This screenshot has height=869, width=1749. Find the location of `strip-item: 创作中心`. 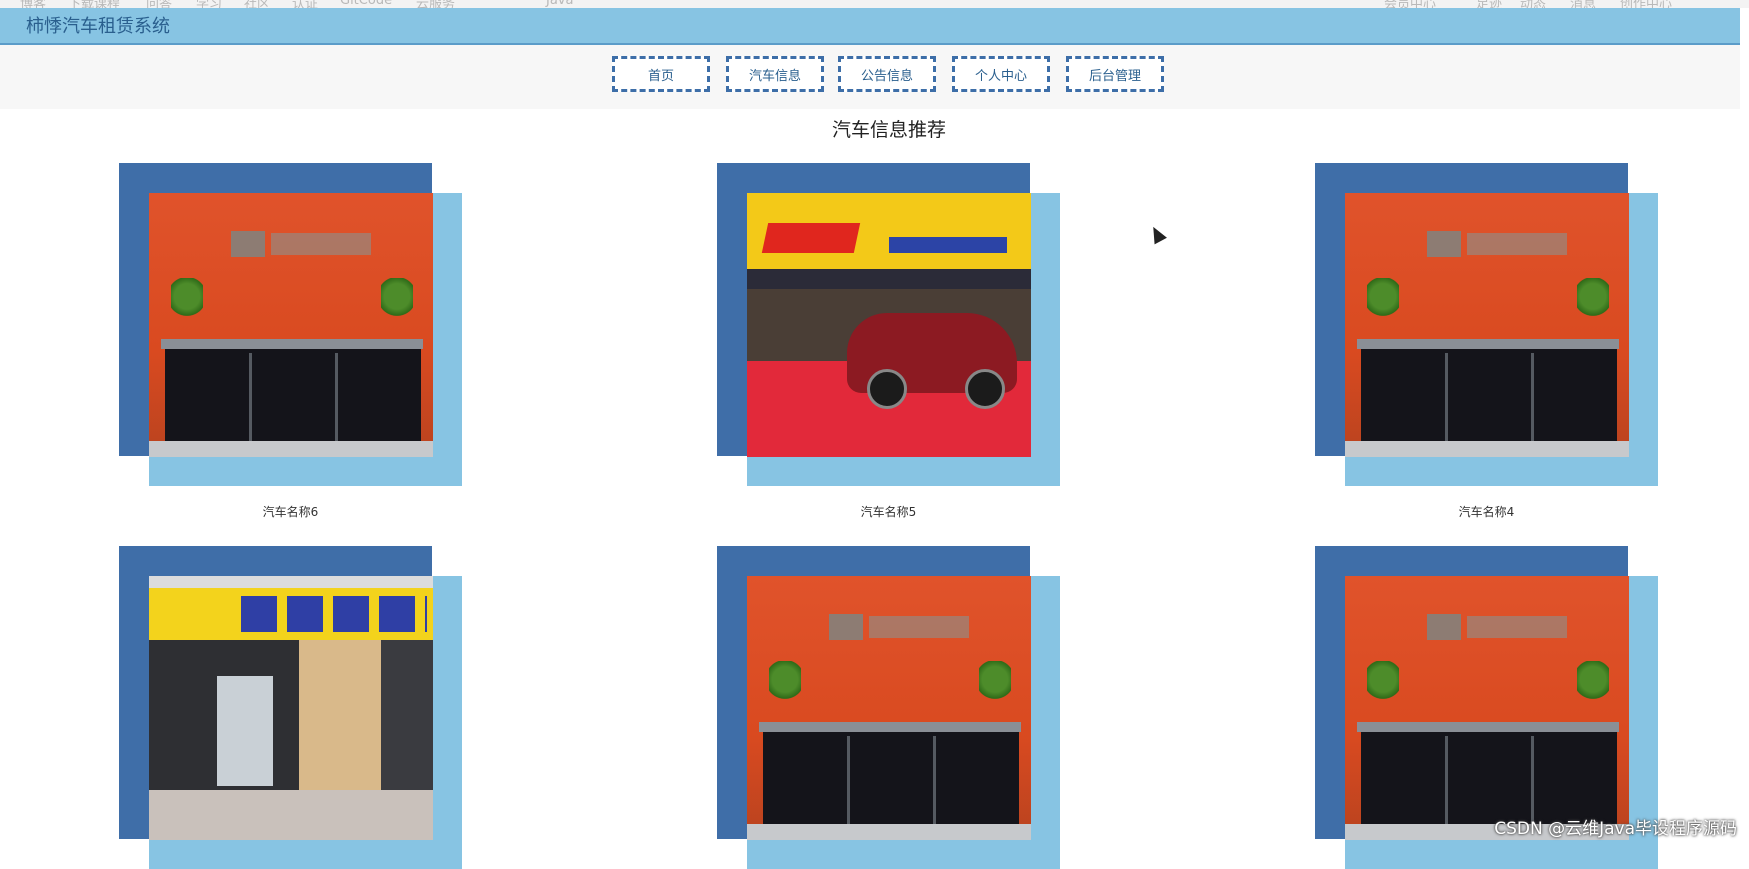

strip-item: 创作中心 is located at coordinates (1646, 4).